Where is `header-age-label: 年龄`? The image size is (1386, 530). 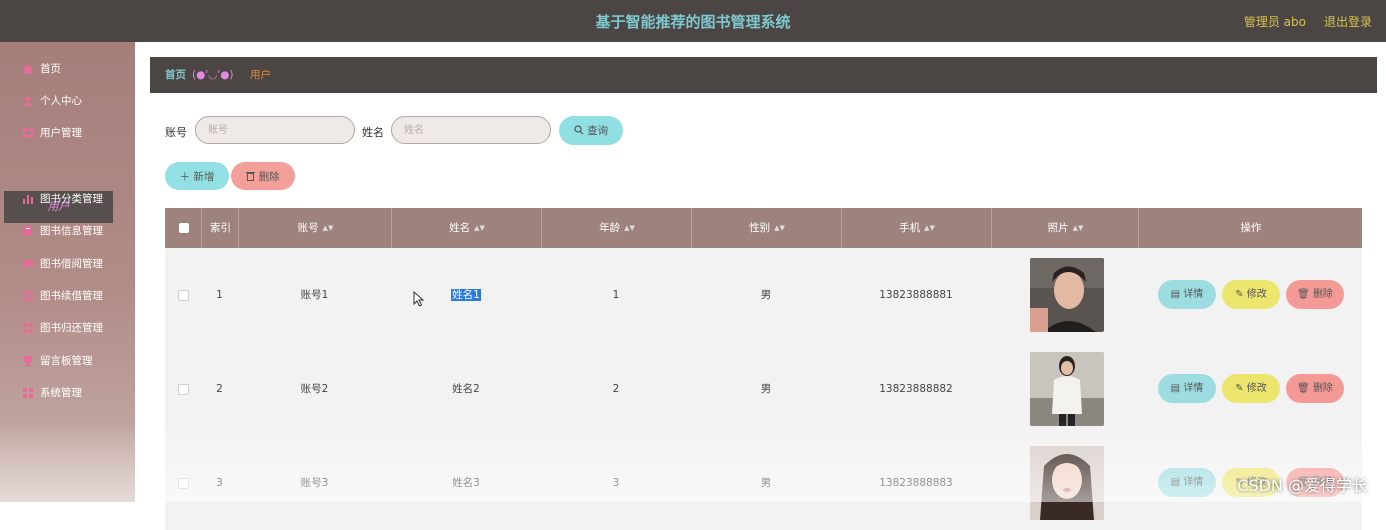 header-age-label: 年龄 is located at coordinates (610, 228).